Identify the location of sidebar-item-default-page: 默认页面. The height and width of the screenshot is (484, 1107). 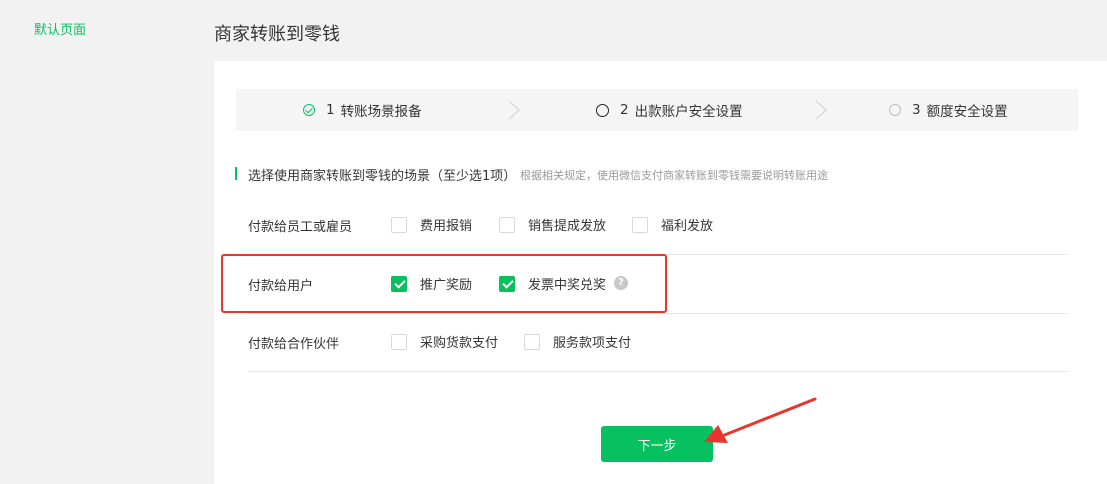
(60, 28).